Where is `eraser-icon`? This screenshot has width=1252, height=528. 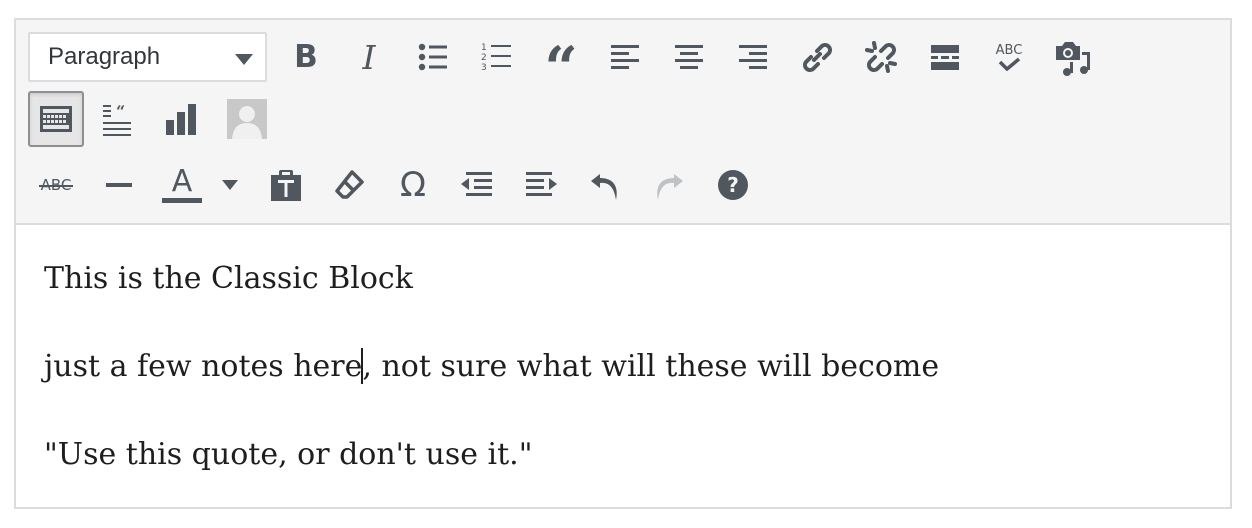 eraser-icon is located at coordinates (349, 184).